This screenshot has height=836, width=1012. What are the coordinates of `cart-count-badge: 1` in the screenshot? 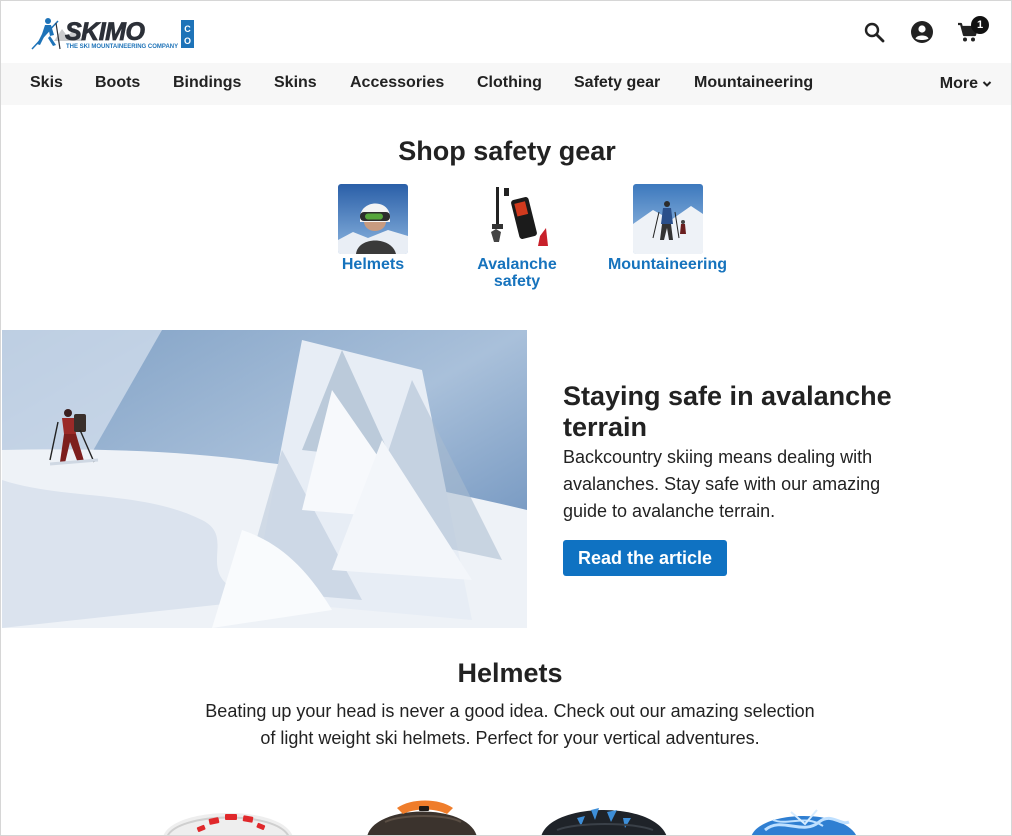 It's located at (980, 25).